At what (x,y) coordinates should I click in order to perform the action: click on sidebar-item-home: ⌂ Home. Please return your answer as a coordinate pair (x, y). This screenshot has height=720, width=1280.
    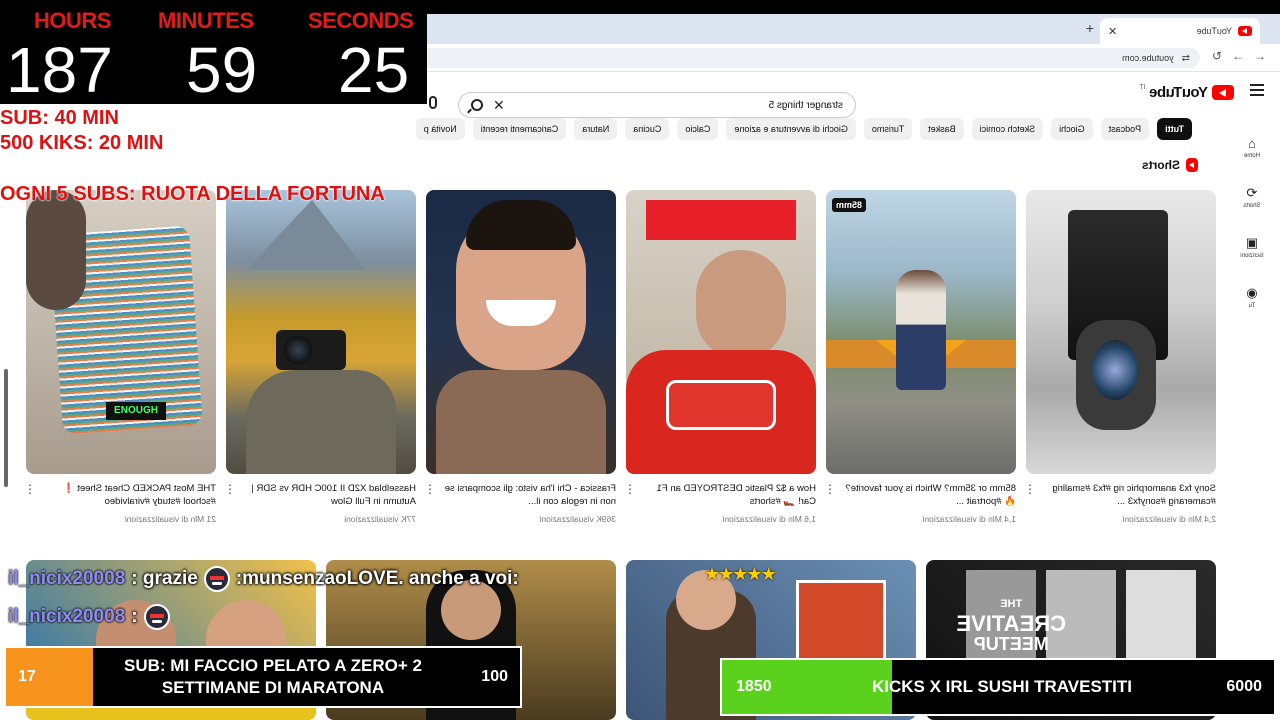
    Looking at the image, I should click on (1252, 148).